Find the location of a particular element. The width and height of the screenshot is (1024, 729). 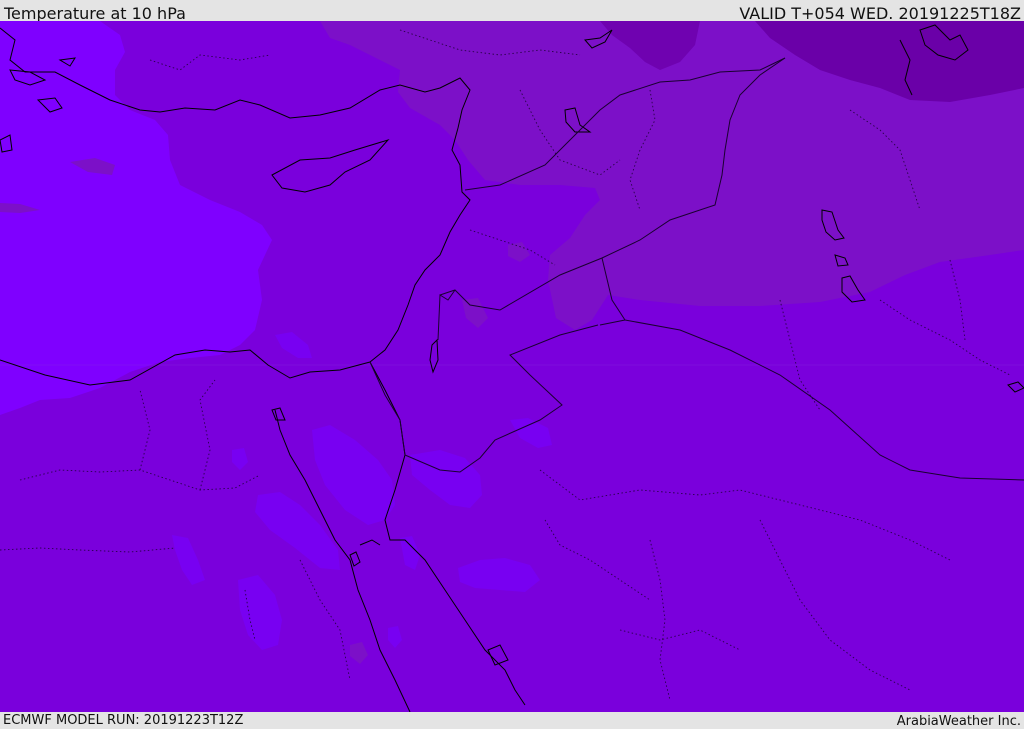

model-run-label: ECMWF MODEL RUN: 20191223T12Z is located at coordinates (123, 720).